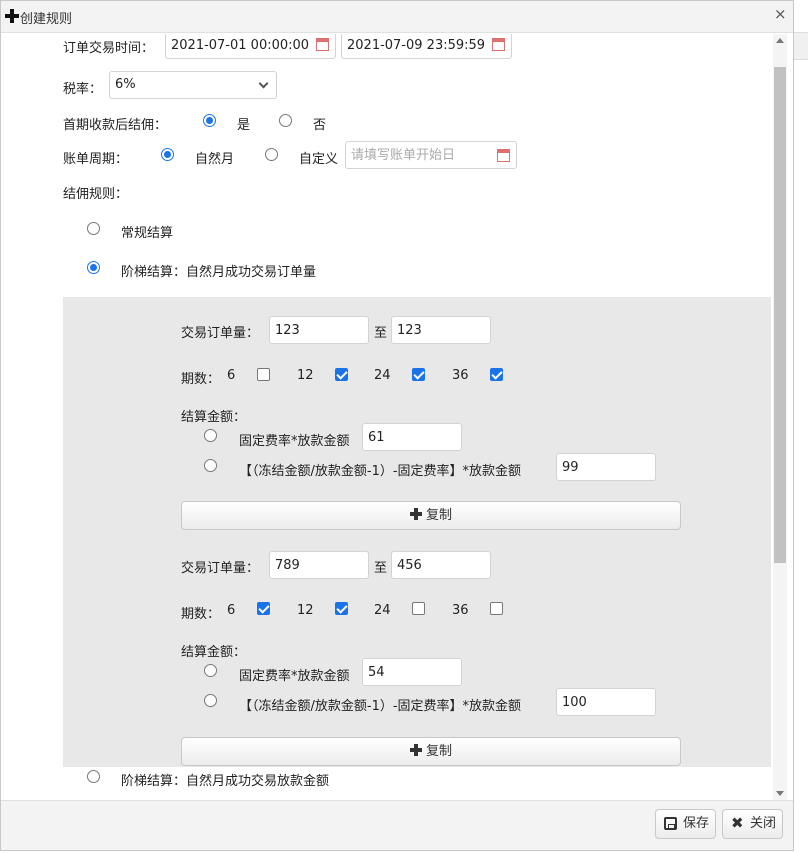  Describe the element at coordinates (167, 154) in the screenshot. I see `bill-cycle-natural-radio` at that location.